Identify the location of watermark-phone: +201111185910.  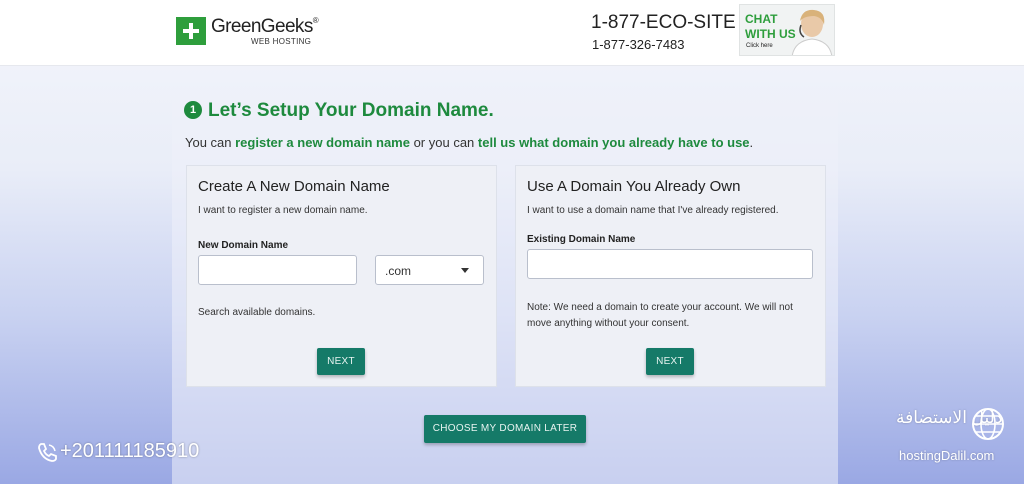
(130, 451).